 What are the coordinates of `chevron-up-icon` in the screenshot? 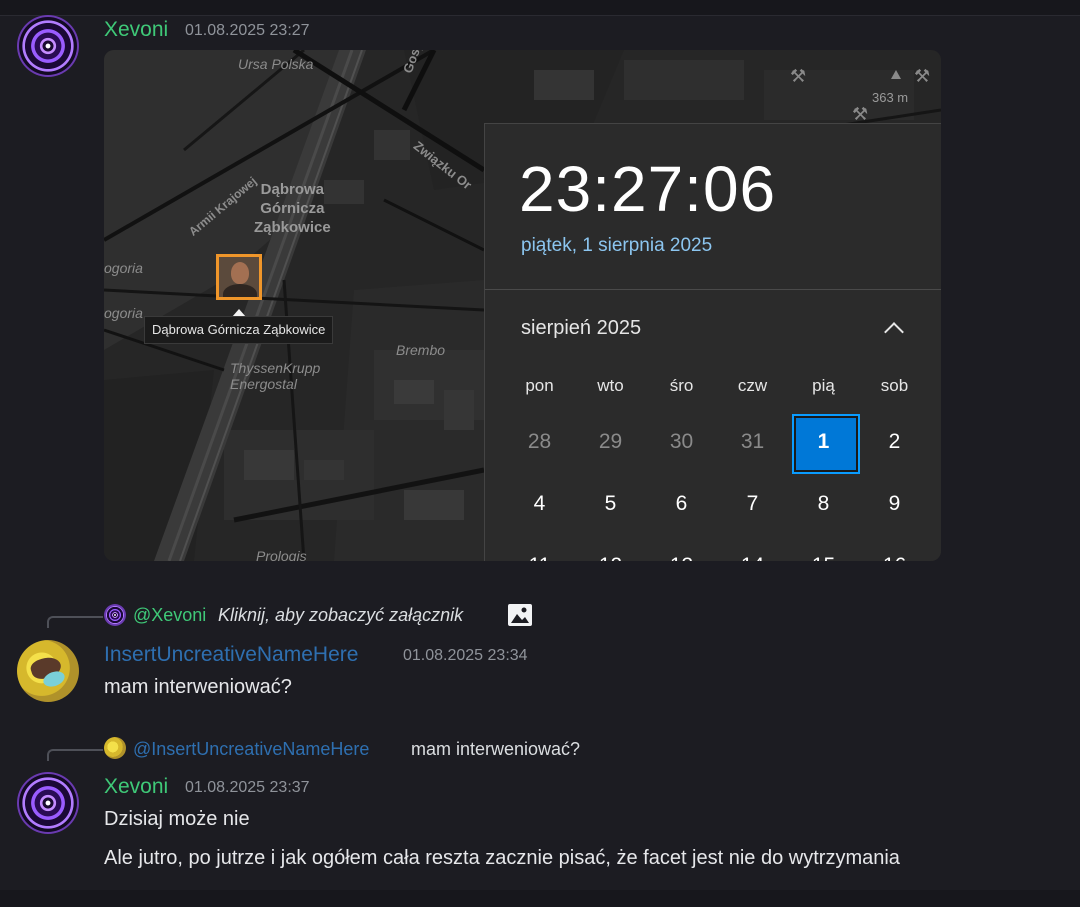 It's located at (894, 332).